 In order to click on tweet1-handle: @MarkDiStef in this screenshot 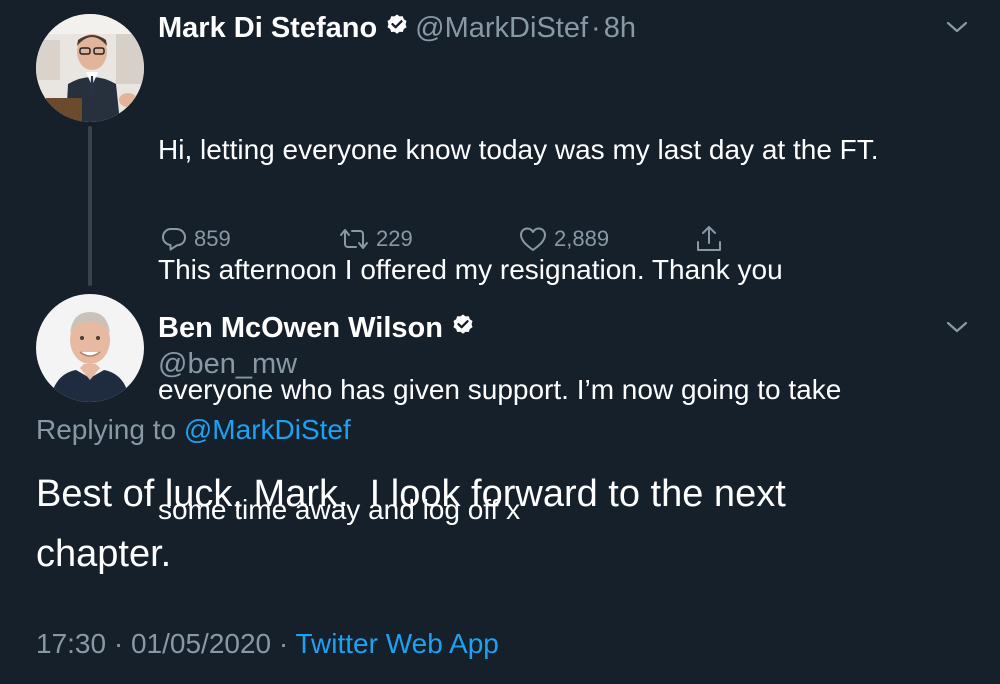, I will do `click(501, 28)`.